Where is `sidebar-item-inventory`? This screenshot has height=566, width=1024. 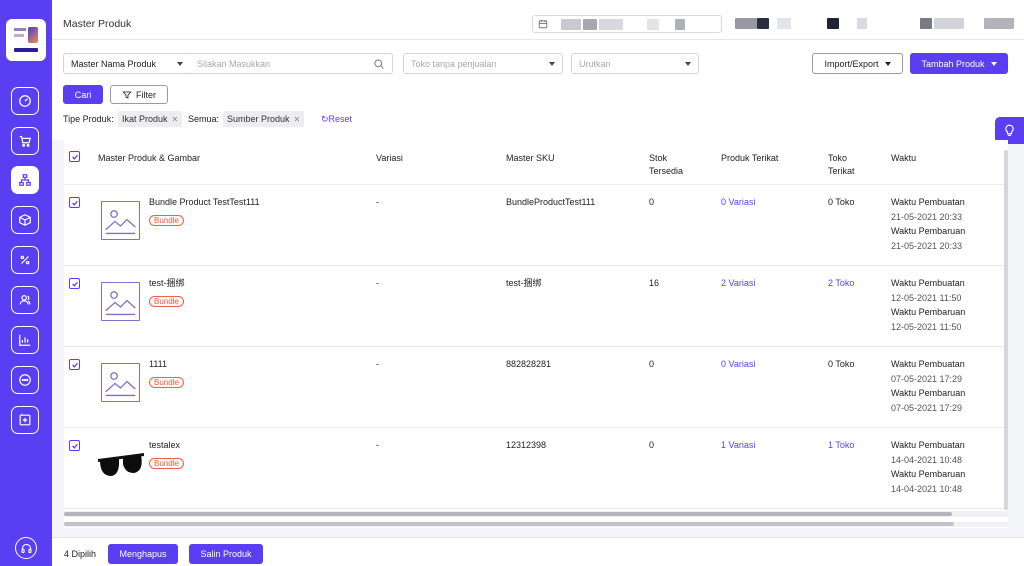
sidebar-item-inventory is located at coordinates (25, 220).